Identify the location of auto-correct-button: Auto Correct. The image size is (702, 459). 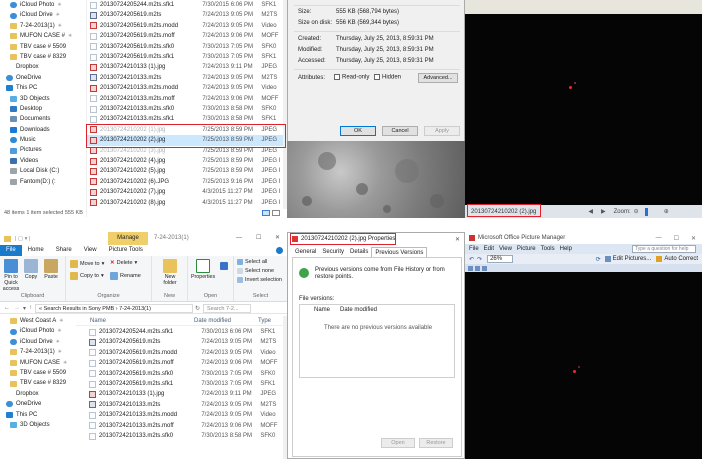
(681, 259).